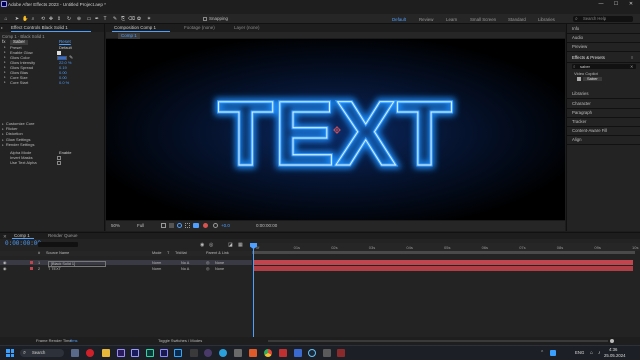 Image resolution: width=640 pixels, height=360 pixels. I want to click on col-source-name: Source Name, so click(57, 253).